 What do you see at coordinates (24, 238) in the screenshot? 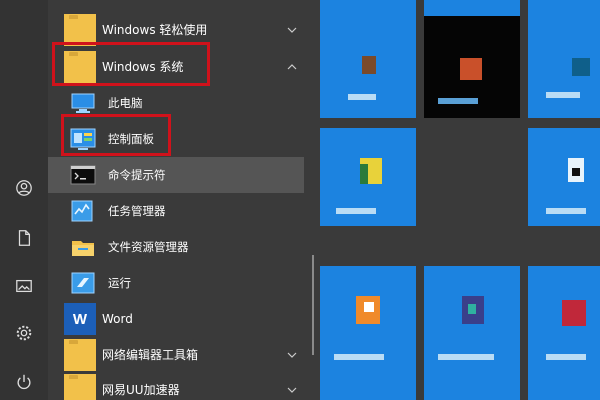
I see `document-icon` at bounding box center [24, 238].